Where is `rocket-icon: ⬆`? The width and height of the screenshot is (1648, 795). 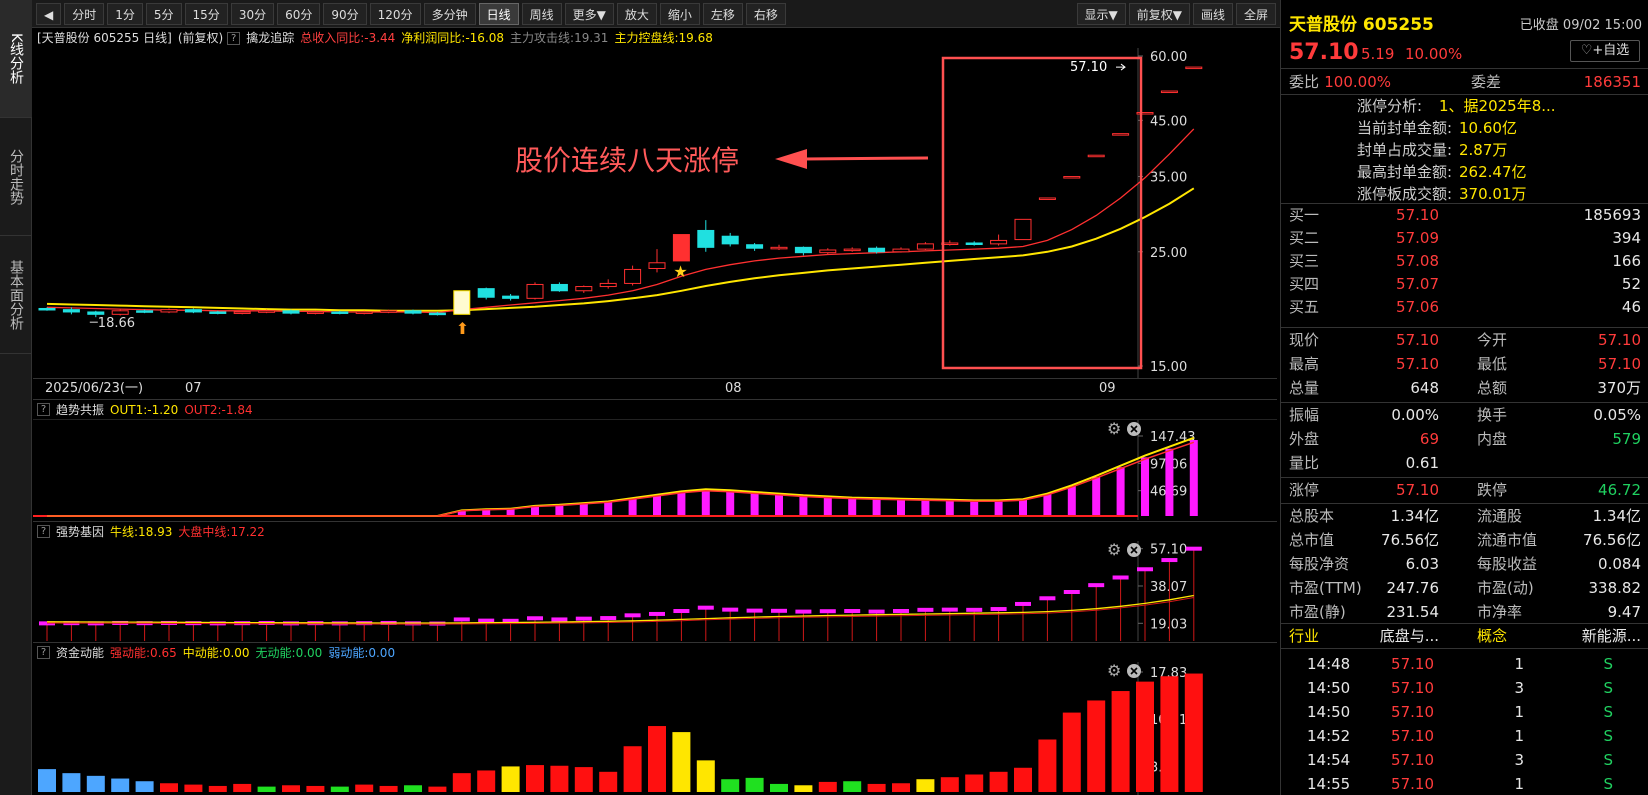
rocket-icon: ⬆ is located at coordinates (462, 328).